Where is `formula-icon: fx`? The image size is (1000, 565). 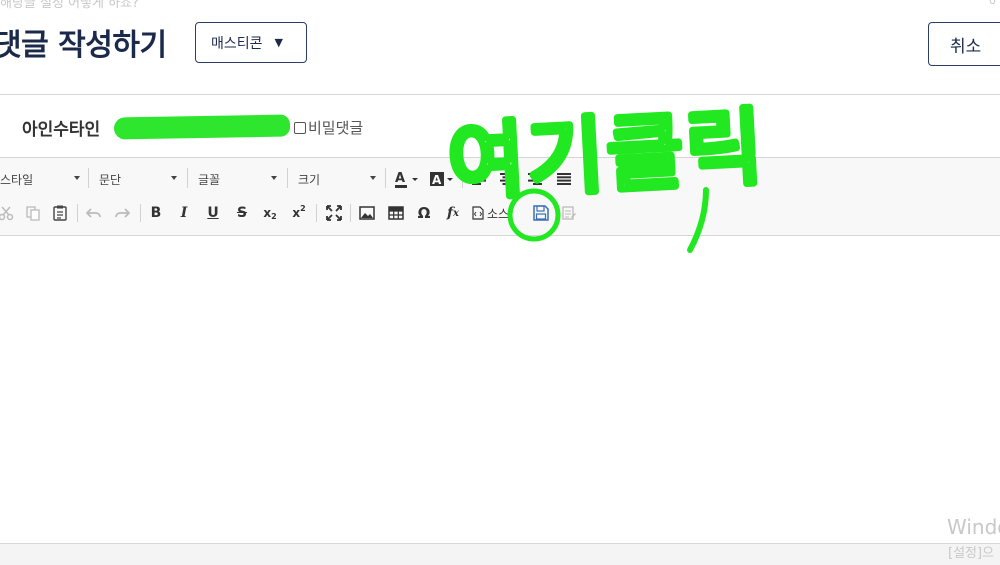
formula-icon: fx is located at coordinates (453, 213).